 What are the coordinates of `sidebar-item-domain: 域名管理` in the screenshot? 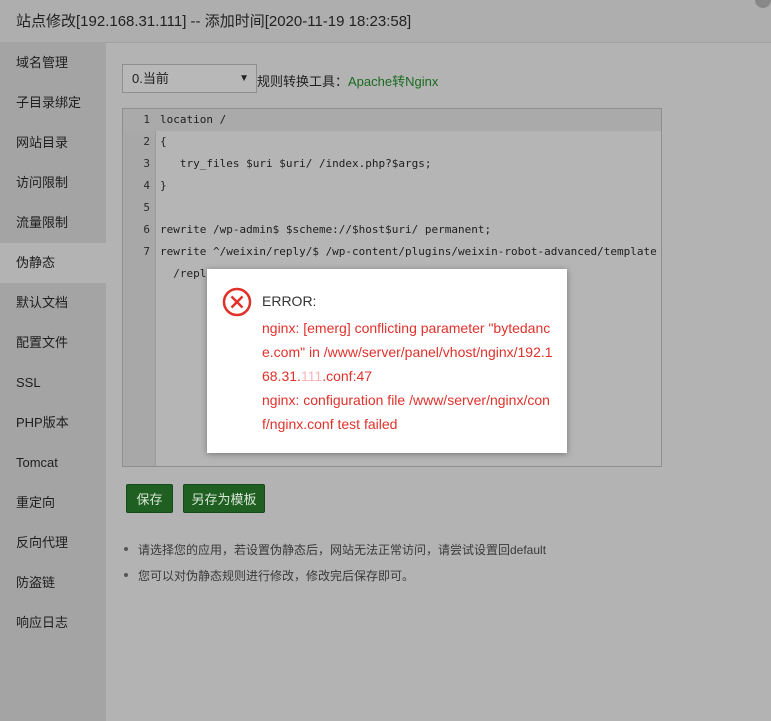 It's located at (53, 63).